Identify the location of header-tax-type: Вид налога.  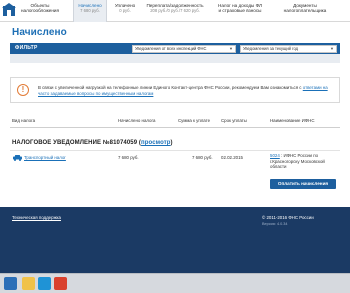
(24, 120).